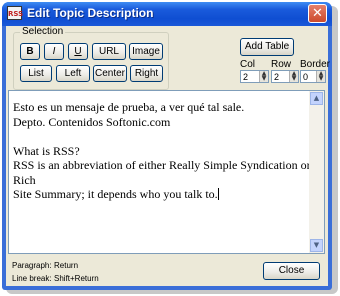 This screenshot has height=296, width=340. I want to click on border-spinner: 0 ▲ ▼, so click(313, 76).